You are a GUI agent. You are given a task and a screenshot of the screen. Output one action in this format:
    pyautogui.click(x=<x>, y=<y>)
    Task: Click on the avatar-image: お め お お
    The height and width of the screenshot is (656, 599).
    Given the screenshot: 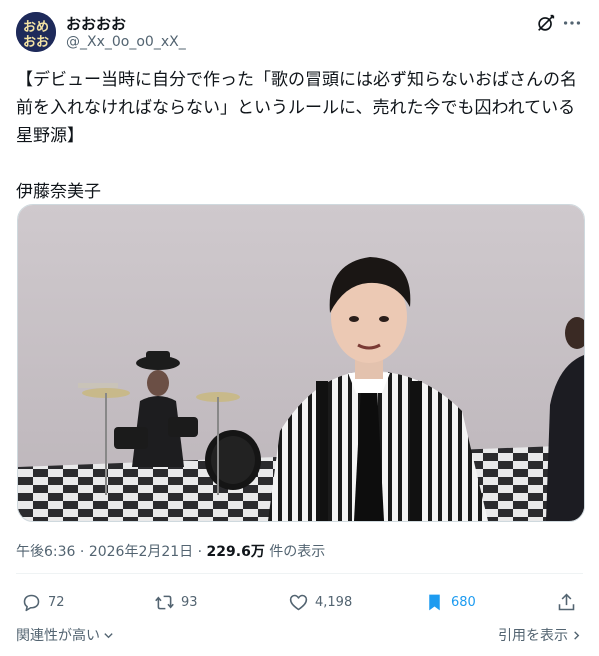 What is the action you would take?
    pyautogui.click(x=36, y=32)
    